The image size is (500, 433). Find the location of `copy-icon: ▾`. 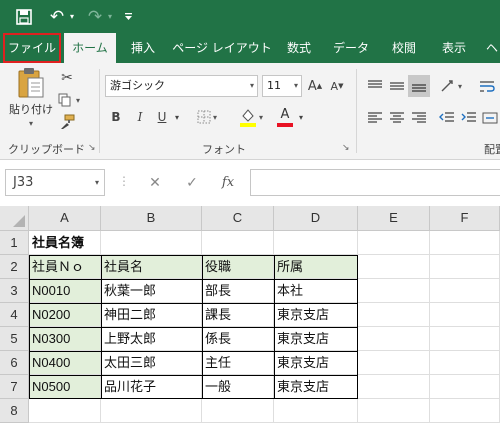

copy-icon: ▾ is located at coordinates (69, 100).